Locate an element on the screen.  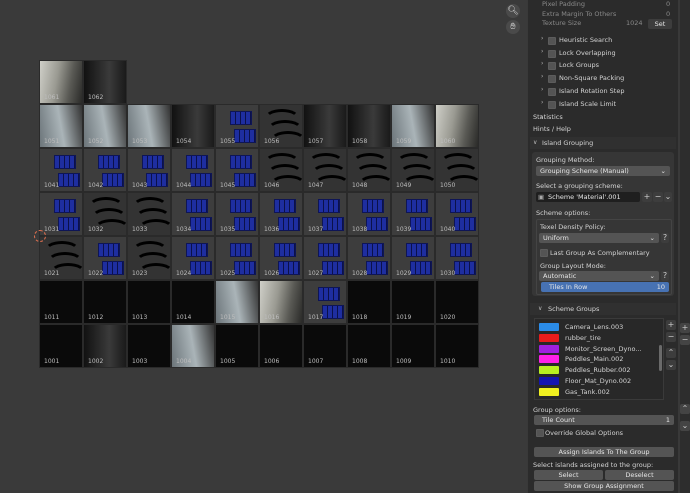
udim-tile: 1002 is located at coordinates (105, 346).